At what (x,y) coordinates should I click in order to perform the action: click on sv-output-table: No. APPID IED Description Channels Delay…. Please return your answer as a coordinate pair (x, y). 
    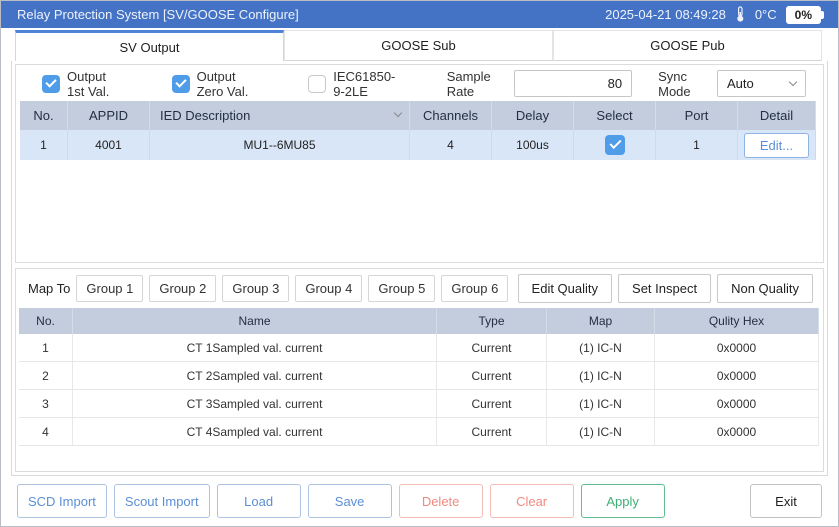
    Looking at the image, I should click on (418, 130).